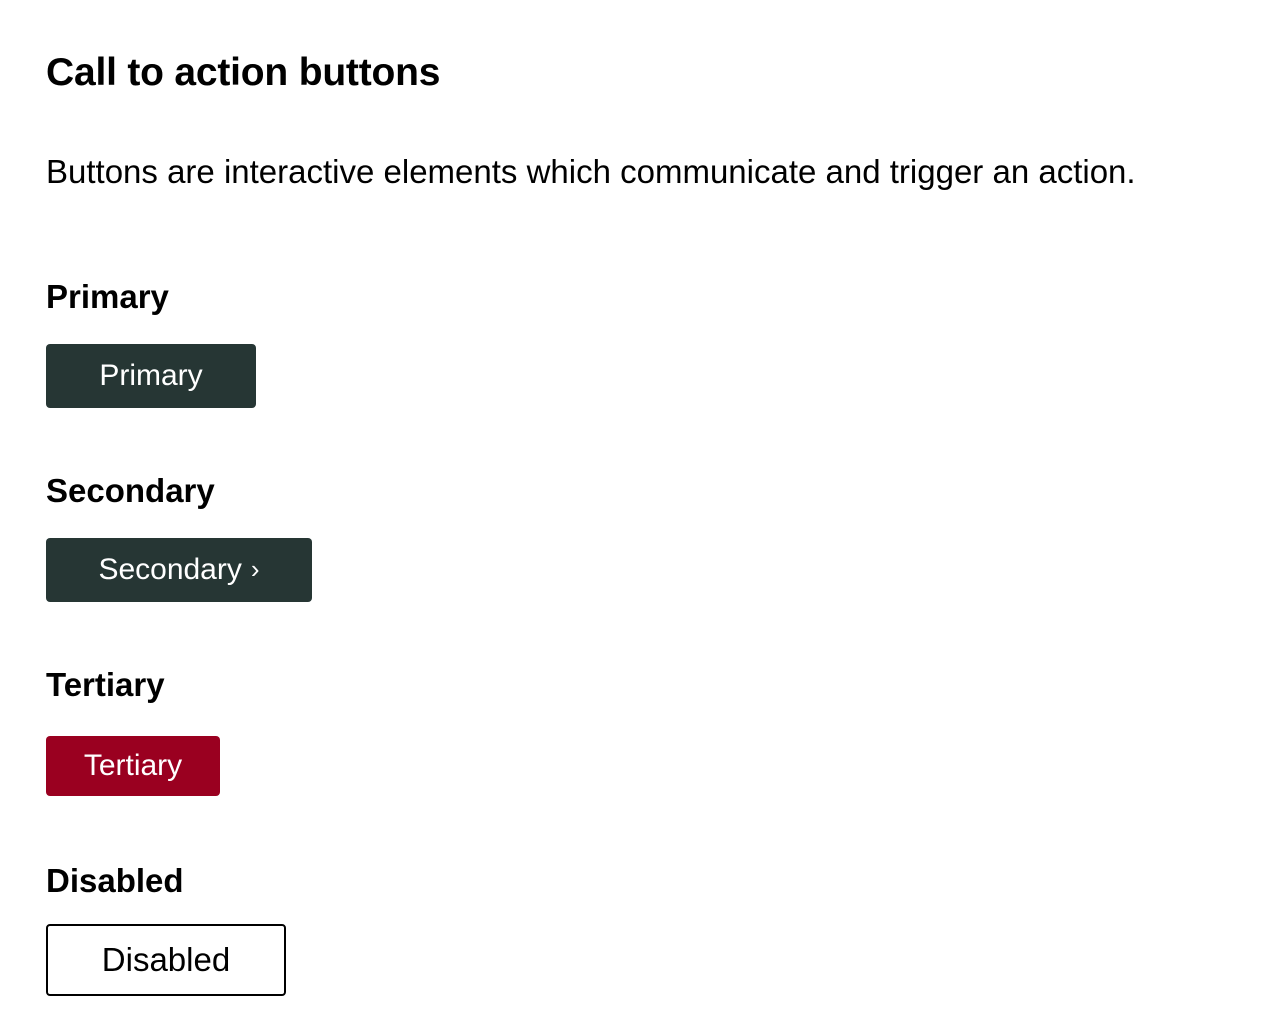 The height and width of the screenshot is (1034, 1286). I want to click on tertiary-button-label: Tertiary, so click(133, 765).